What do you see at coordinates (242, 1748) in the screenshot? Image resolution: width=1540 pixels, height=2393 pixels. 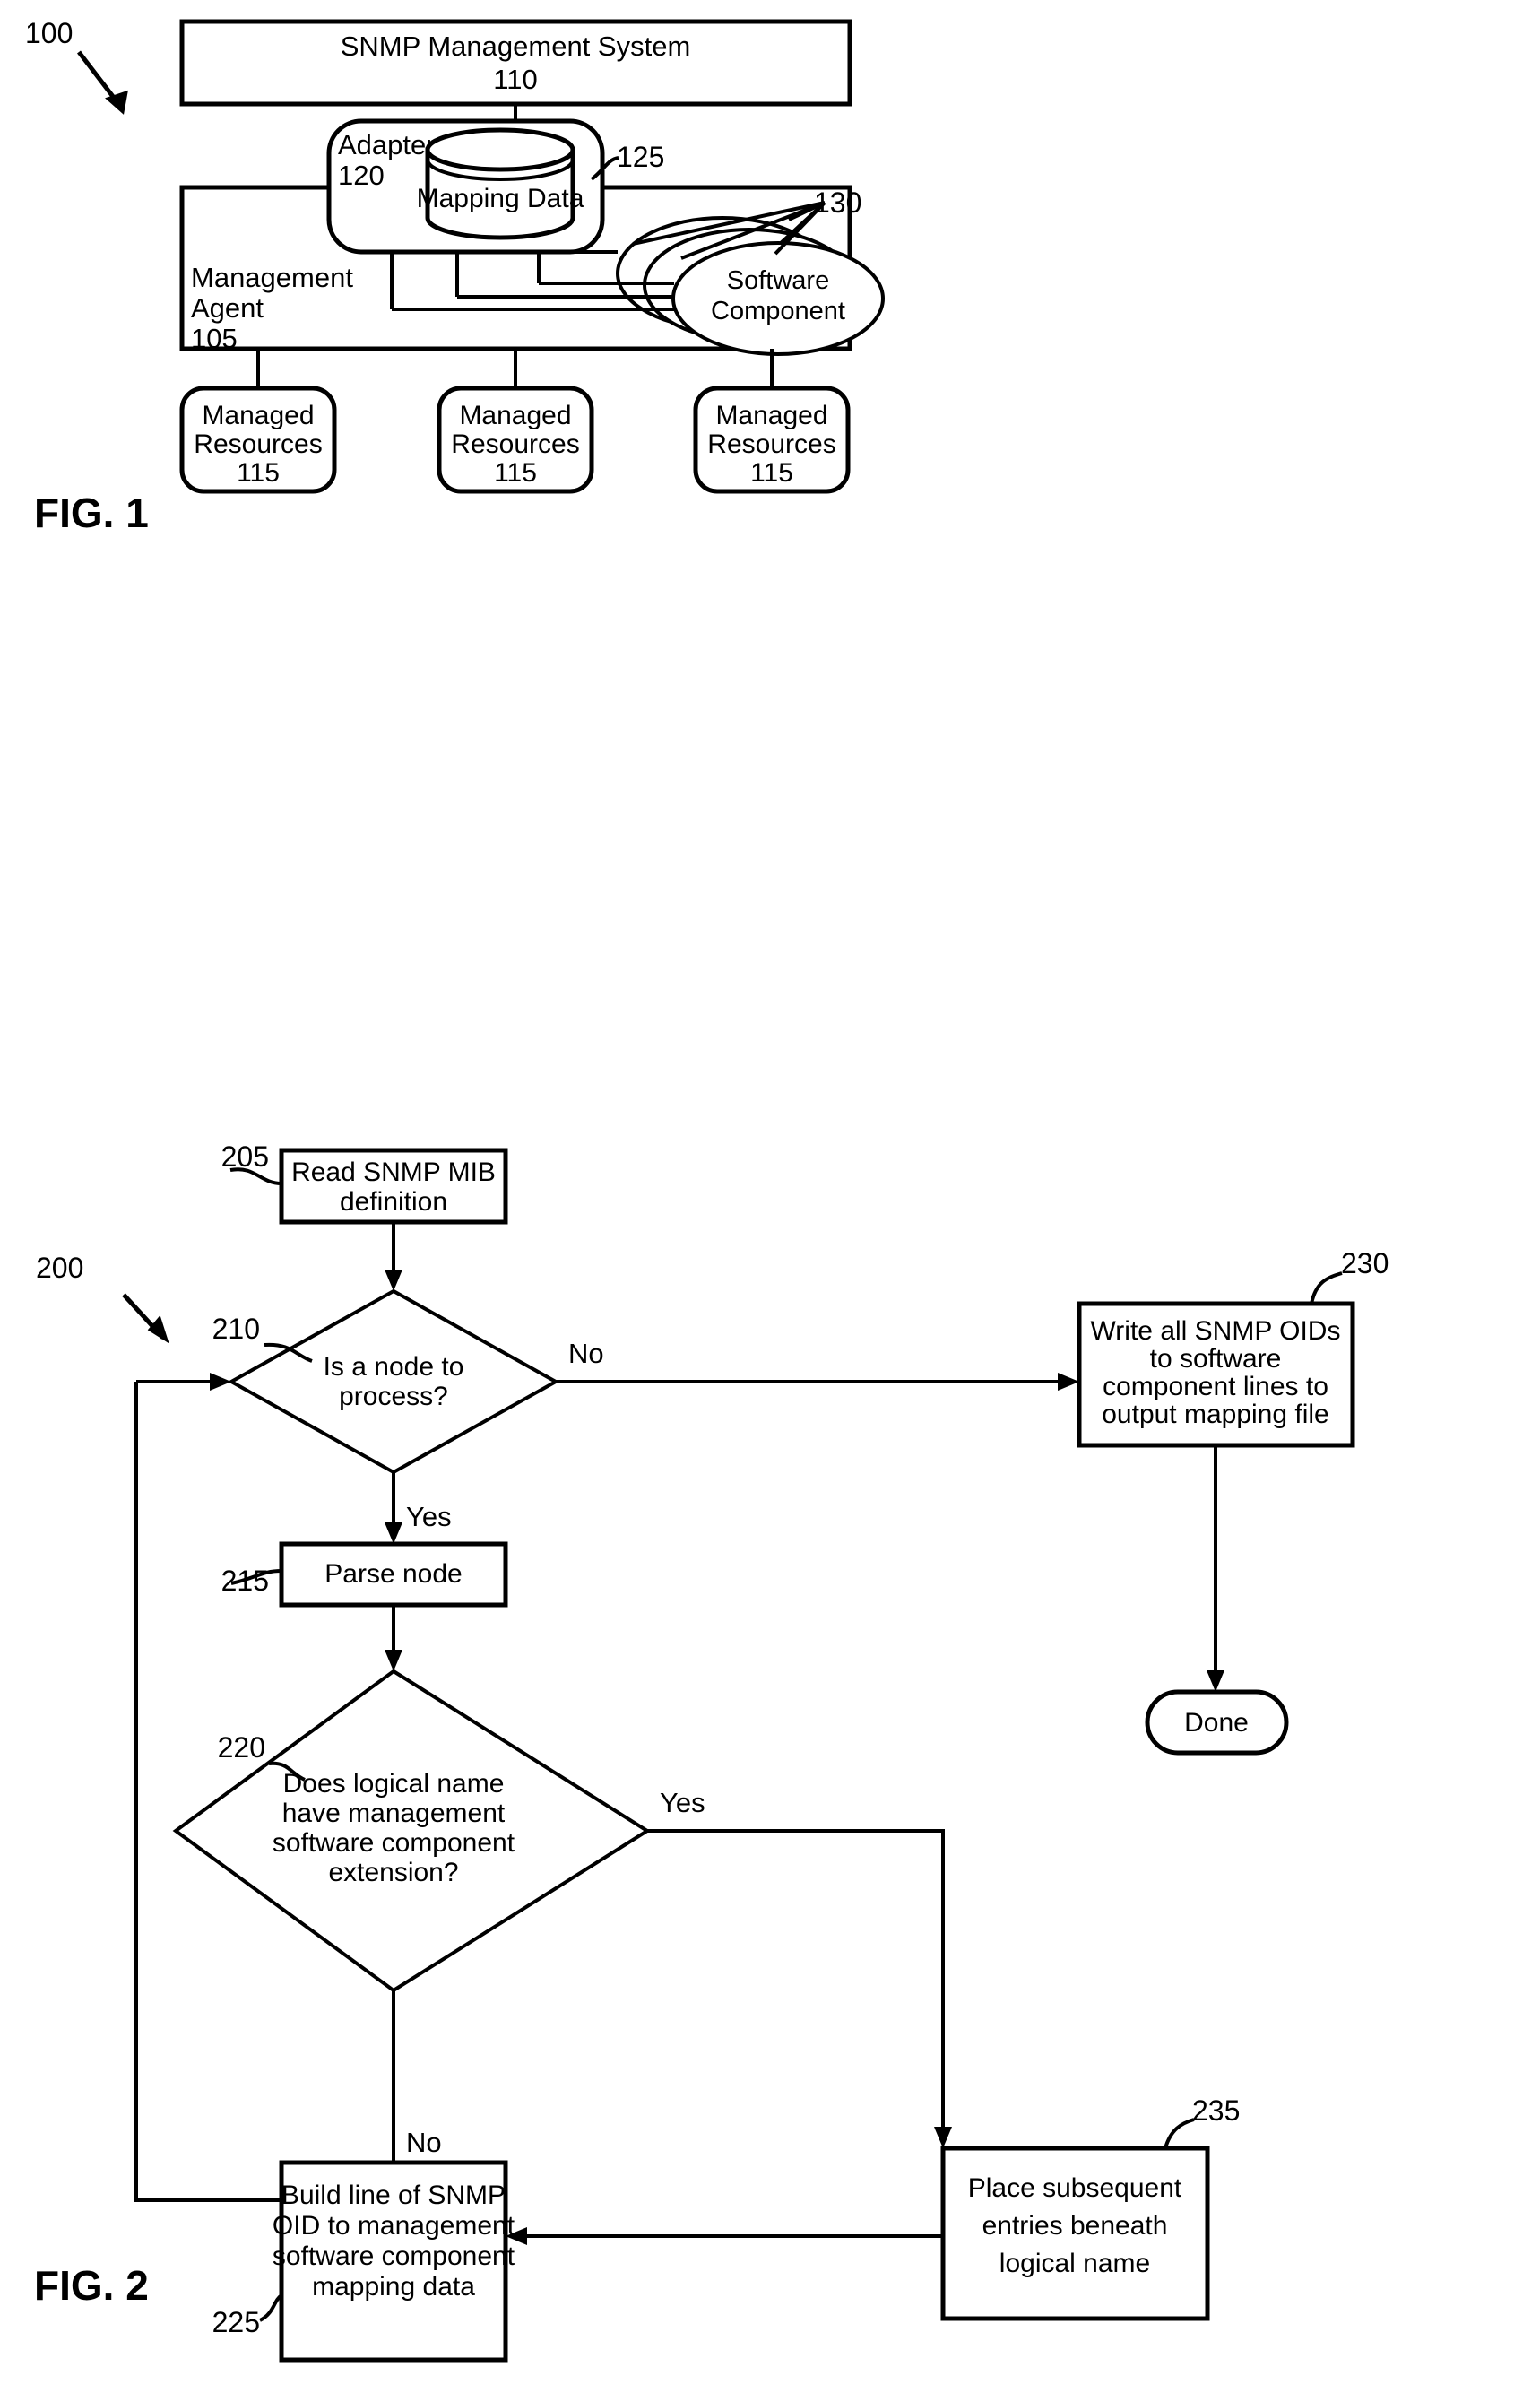 I see `has-extension-ref-220-label: 220` at bounding box center [242, 1748].